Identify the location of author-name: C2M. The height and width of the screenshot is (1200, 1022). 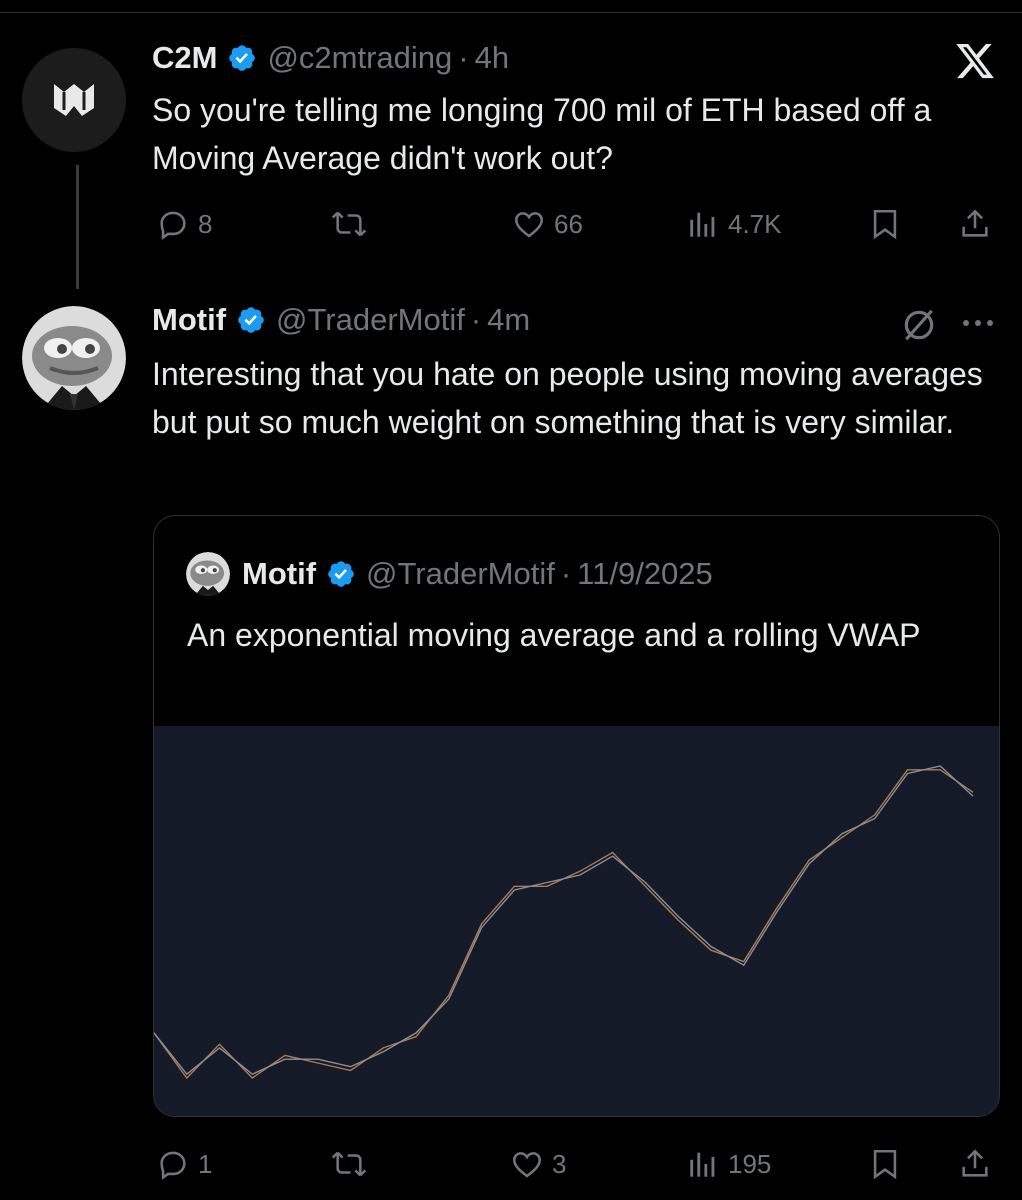
(184, 58).